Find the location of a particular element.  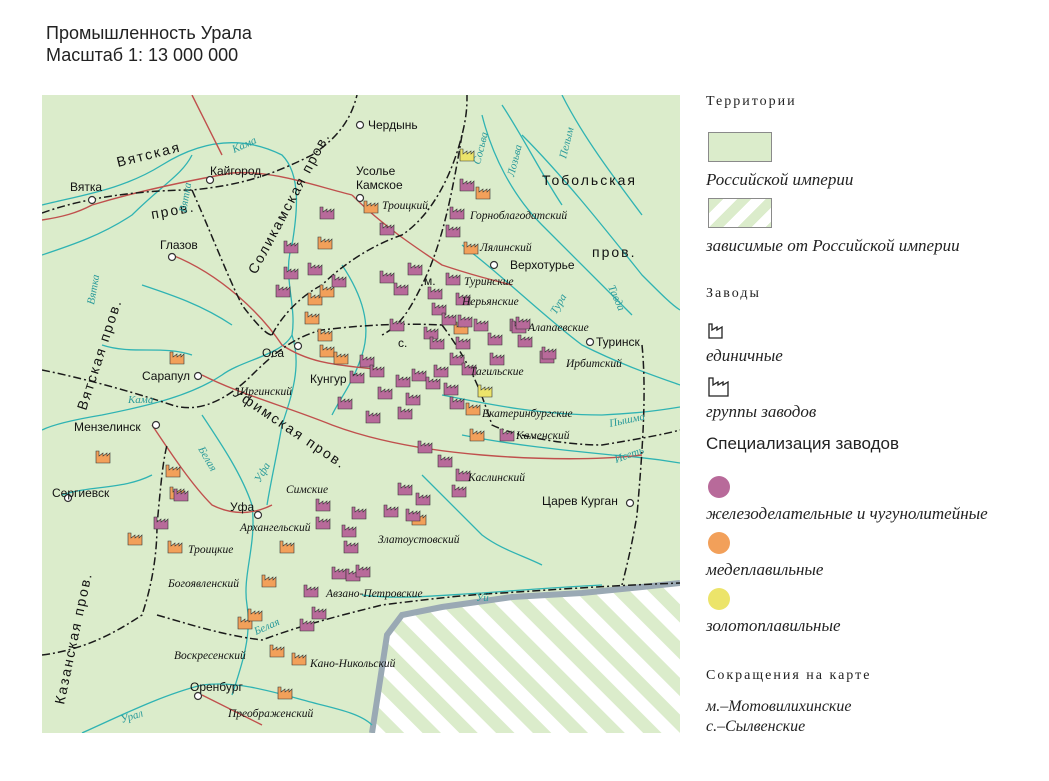

legend-russia-swatch is located at coordinates (740, 147).